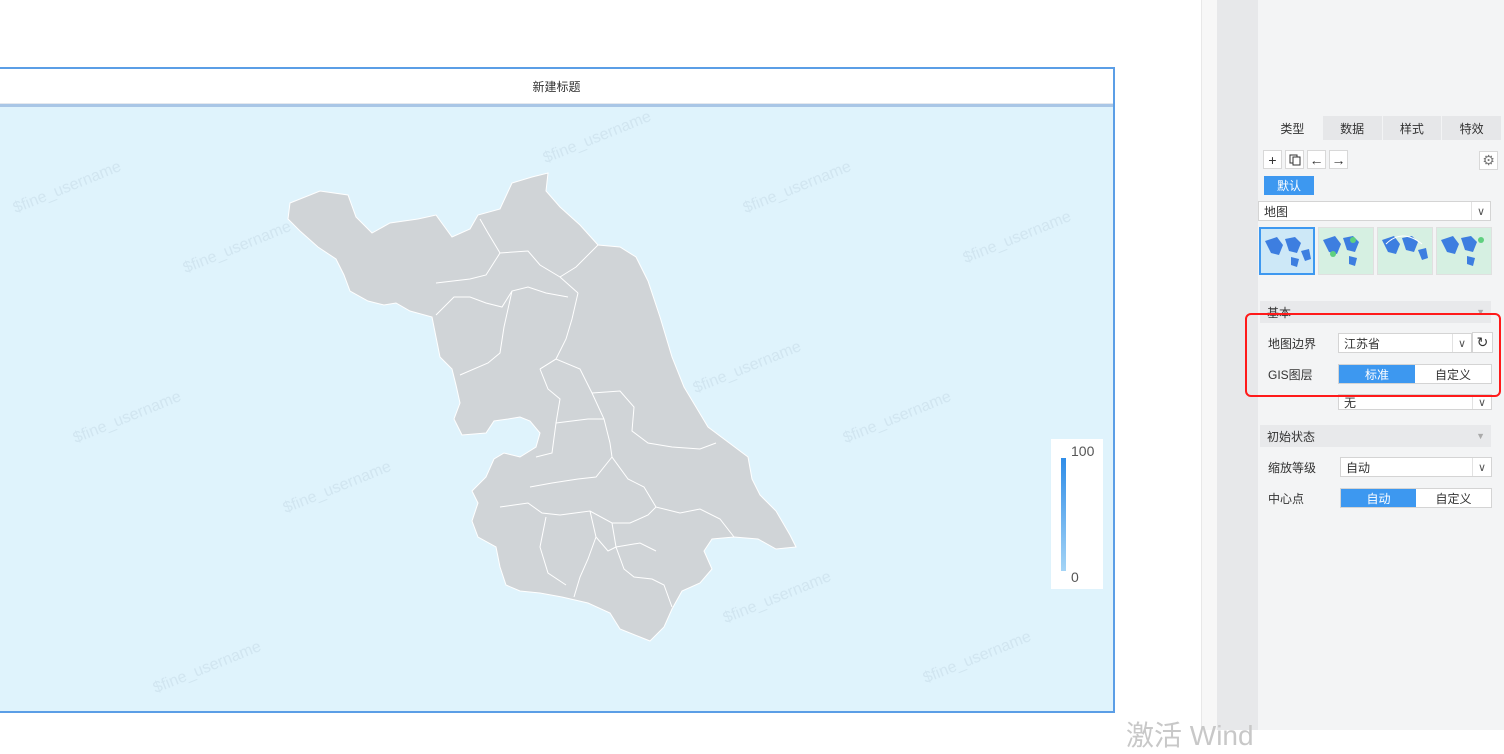  I want to click on center-point-label: 中心点, so click(1286, 499).